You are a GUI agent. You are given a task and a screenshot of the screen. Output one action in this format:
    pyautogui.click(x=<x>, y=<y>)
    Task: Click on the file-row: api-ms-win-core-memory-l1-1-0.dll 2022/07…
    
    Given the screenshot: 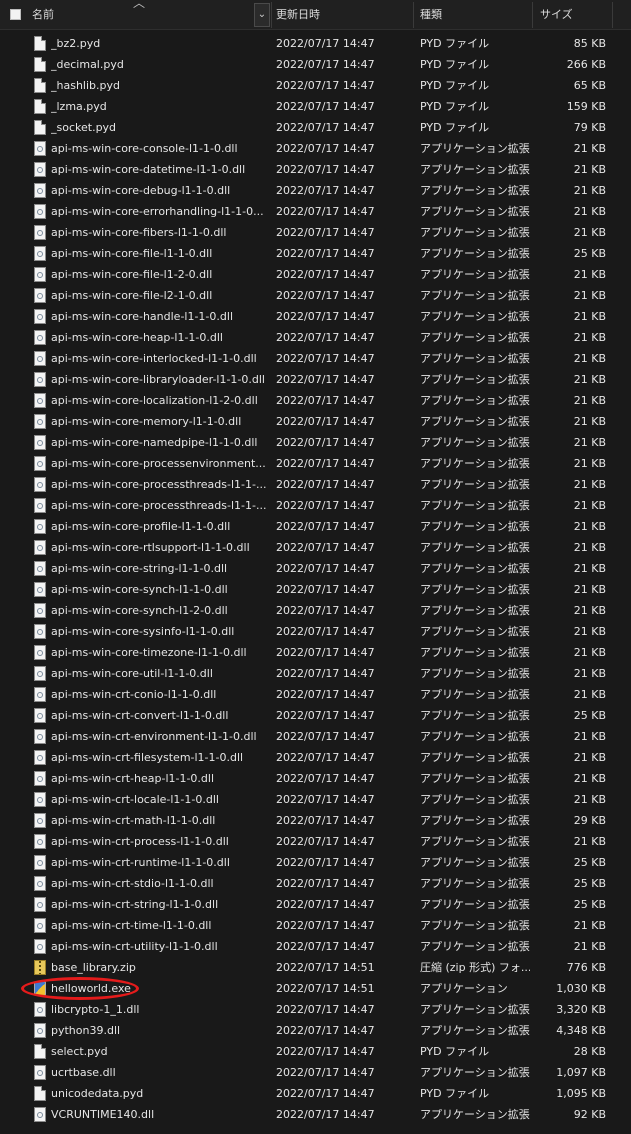 What is the action you would take?
    pyautogui.click(x=315, y=421)
    